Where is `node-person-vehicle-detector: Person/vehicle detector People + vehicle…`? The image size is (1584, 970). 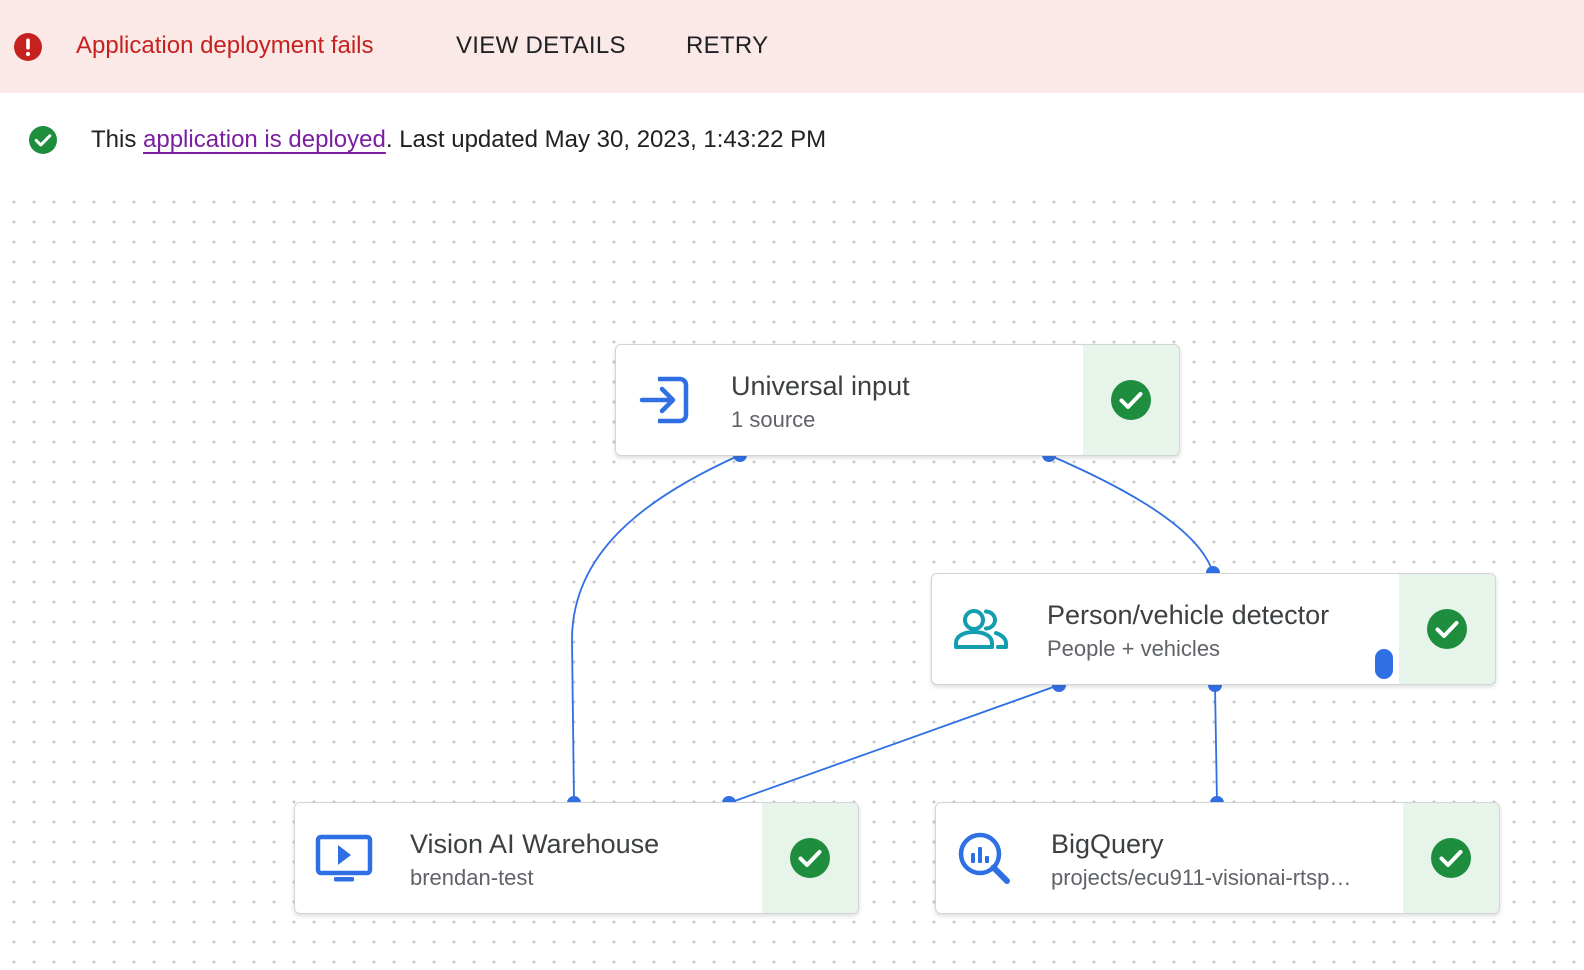 node-person-vehicle-detector: Person/vehicle detector People + vehicle… is located at coordinates (1213, 629).